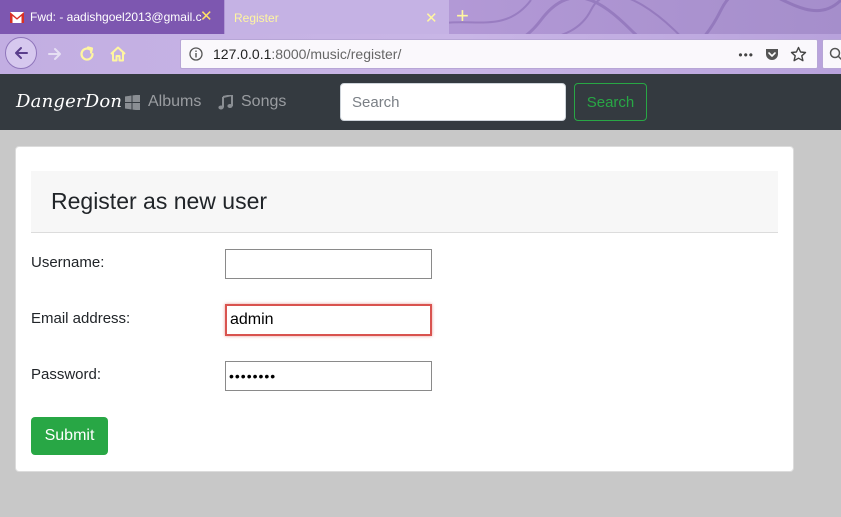 This screenshot has width=841, height=517. Describe the element at coordinates (328, 320) in the screenshot. I see `email-field` at that location.